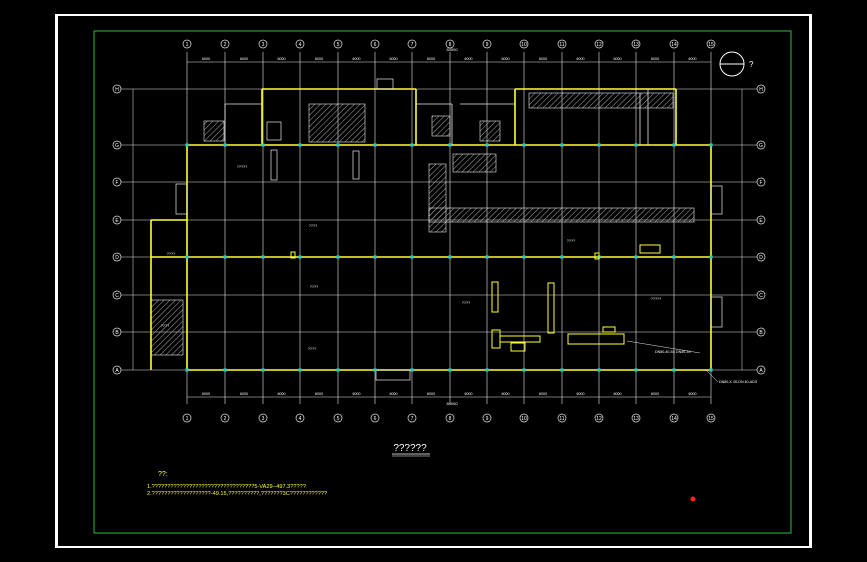 The width and height of the screenshot is (867, 562). I want to click on axis-label-4-bottom: 4, so click(300, 419).